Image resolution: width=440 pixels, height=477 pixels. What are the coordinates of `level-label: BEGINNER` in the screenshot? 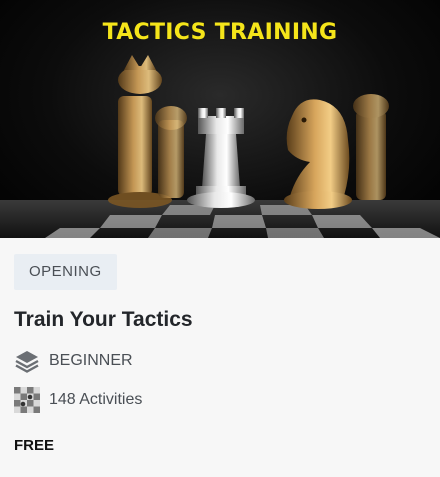 It's located at (91, 360).